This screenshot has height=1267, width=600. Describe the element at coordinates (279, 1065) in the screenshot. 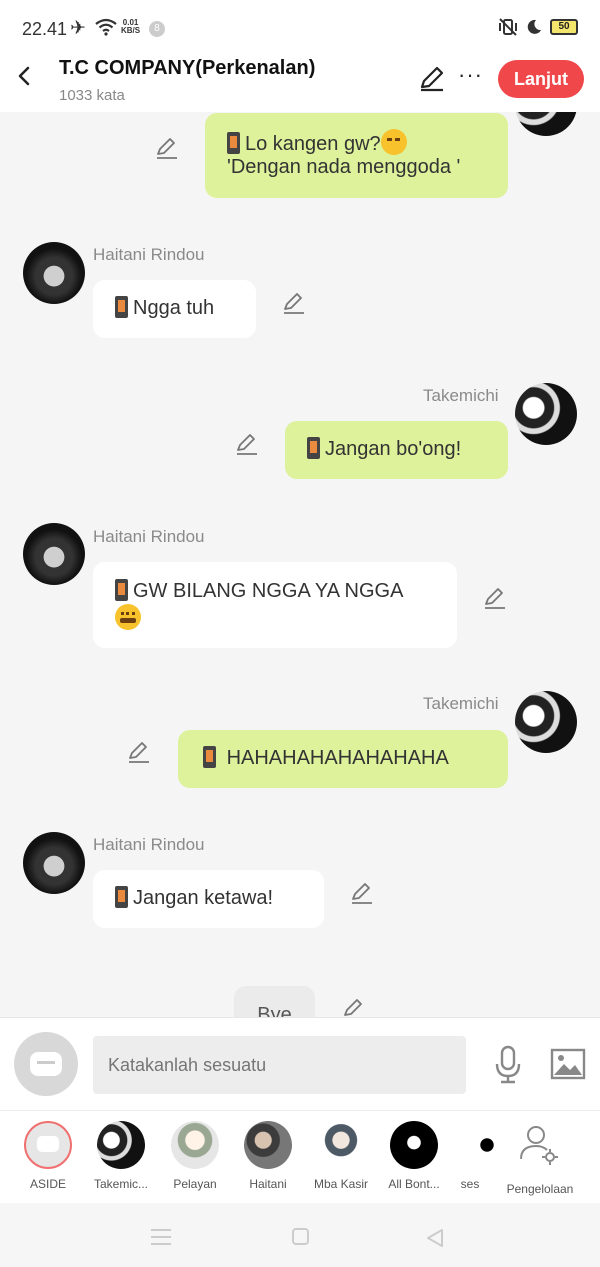

I see `message-input` at that location.